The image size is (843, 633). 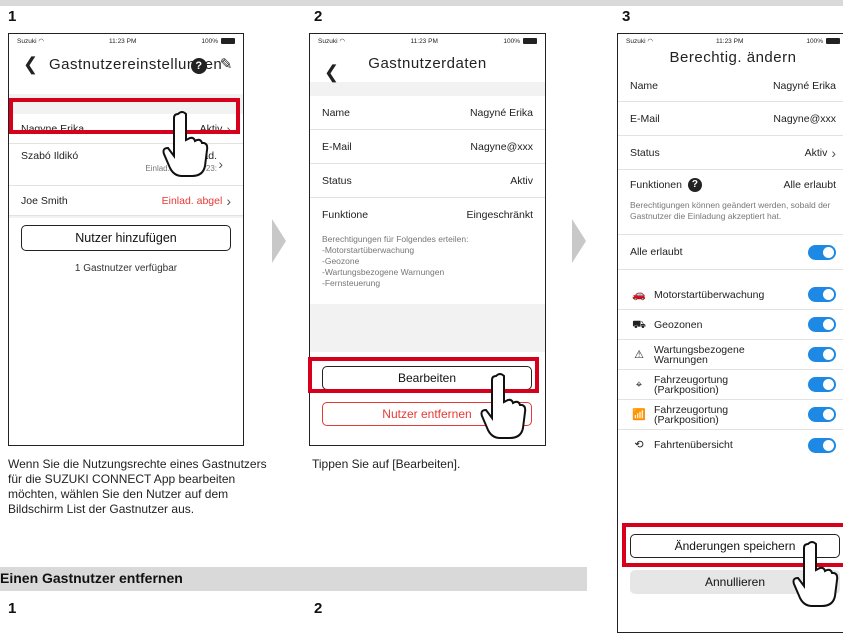 I want to click on available-count: 1 Gastnutzer verfügbar, so click(x=126, y=268).